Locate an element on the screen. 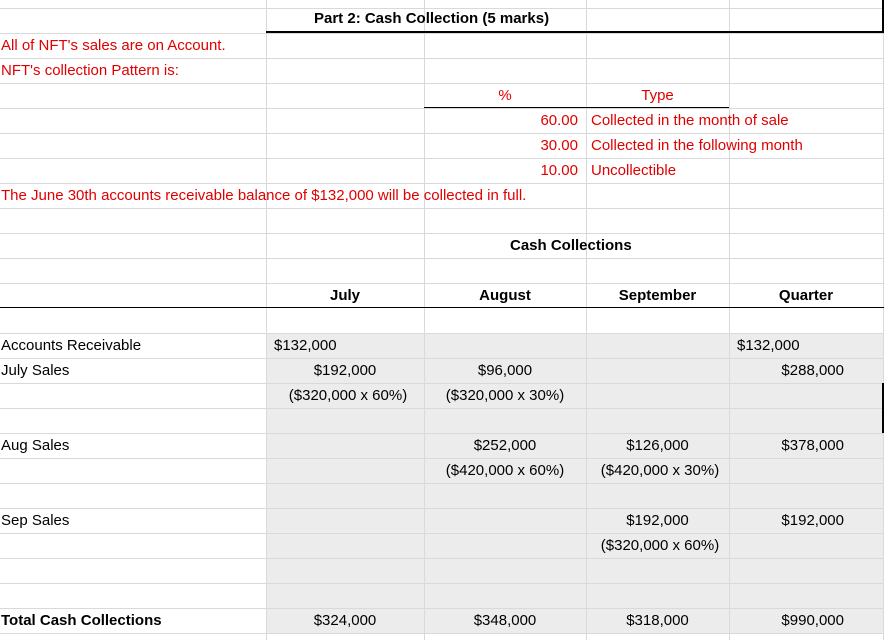 The height and width of the screenshot is (640, 884). pattern-type: Collected in the following month is located at coordinates (697, 145).